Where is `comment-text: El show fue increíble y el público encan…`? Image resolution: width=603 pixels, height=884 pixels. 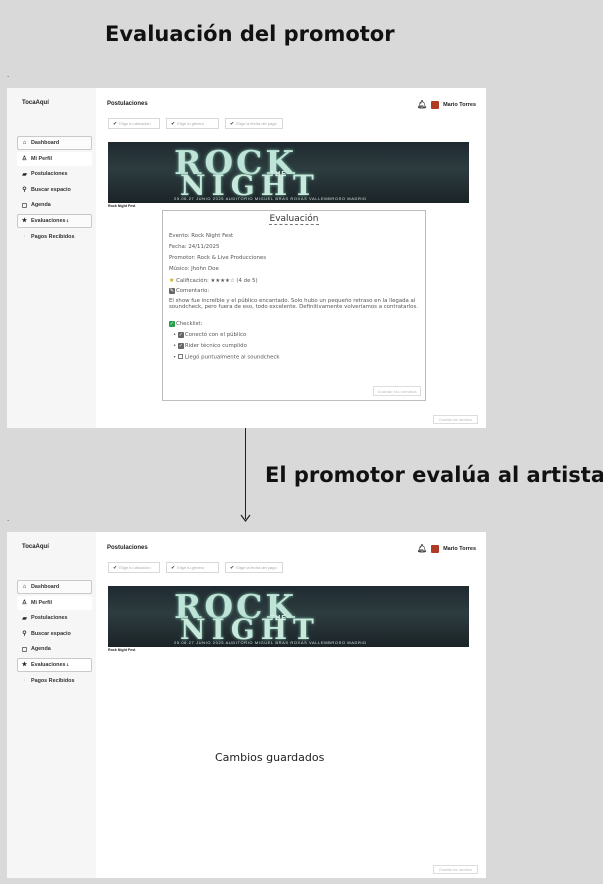 comment-text: El show fue increíble y el público encan… is located at coordinates (293, 304).